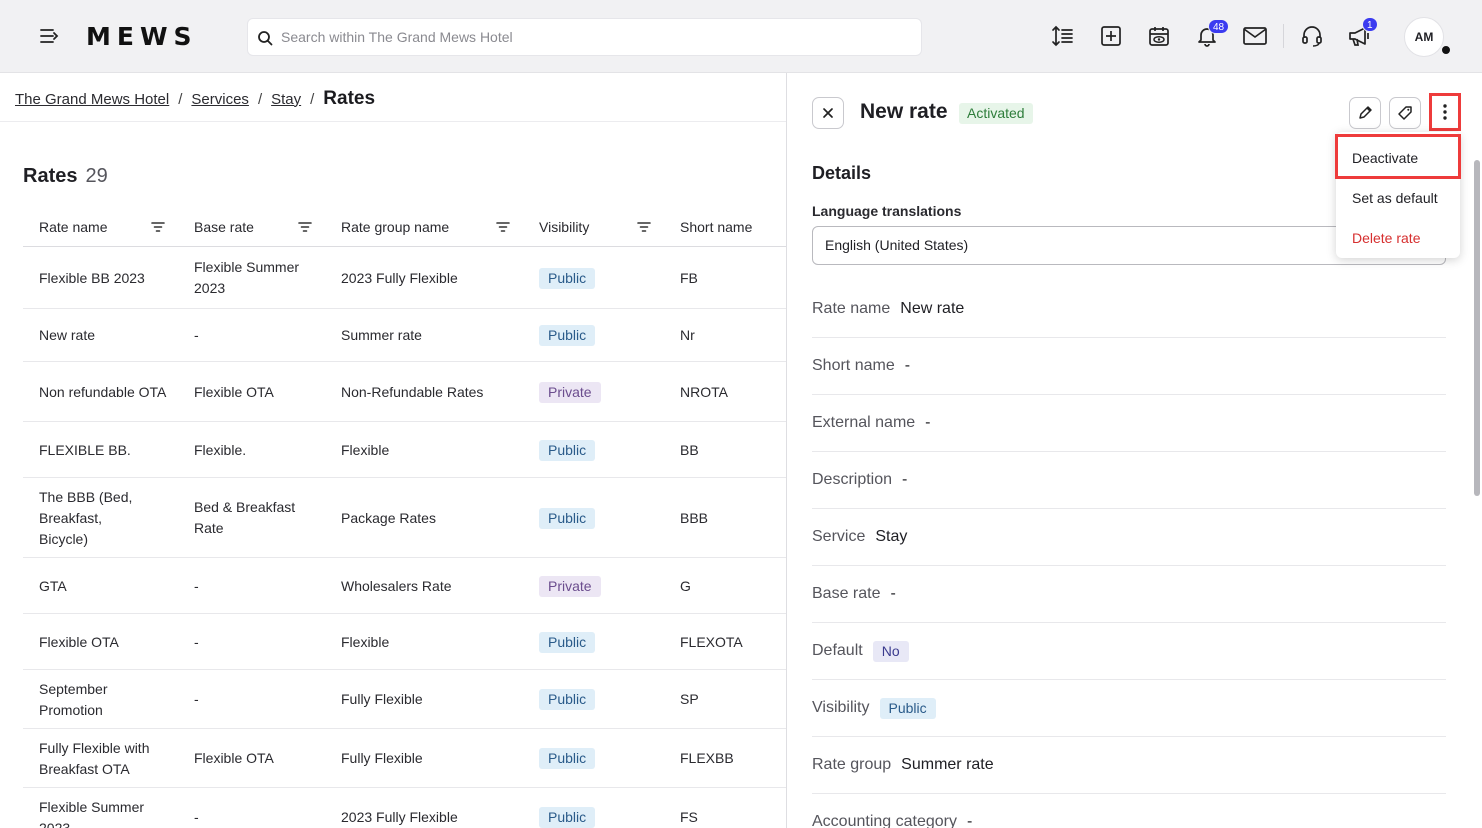 The image size is (1482, 828). What do you see at coordinates (947, 764) in the screenshot?
I see `field-value: Summer rate` at bounding box center [947, 764].